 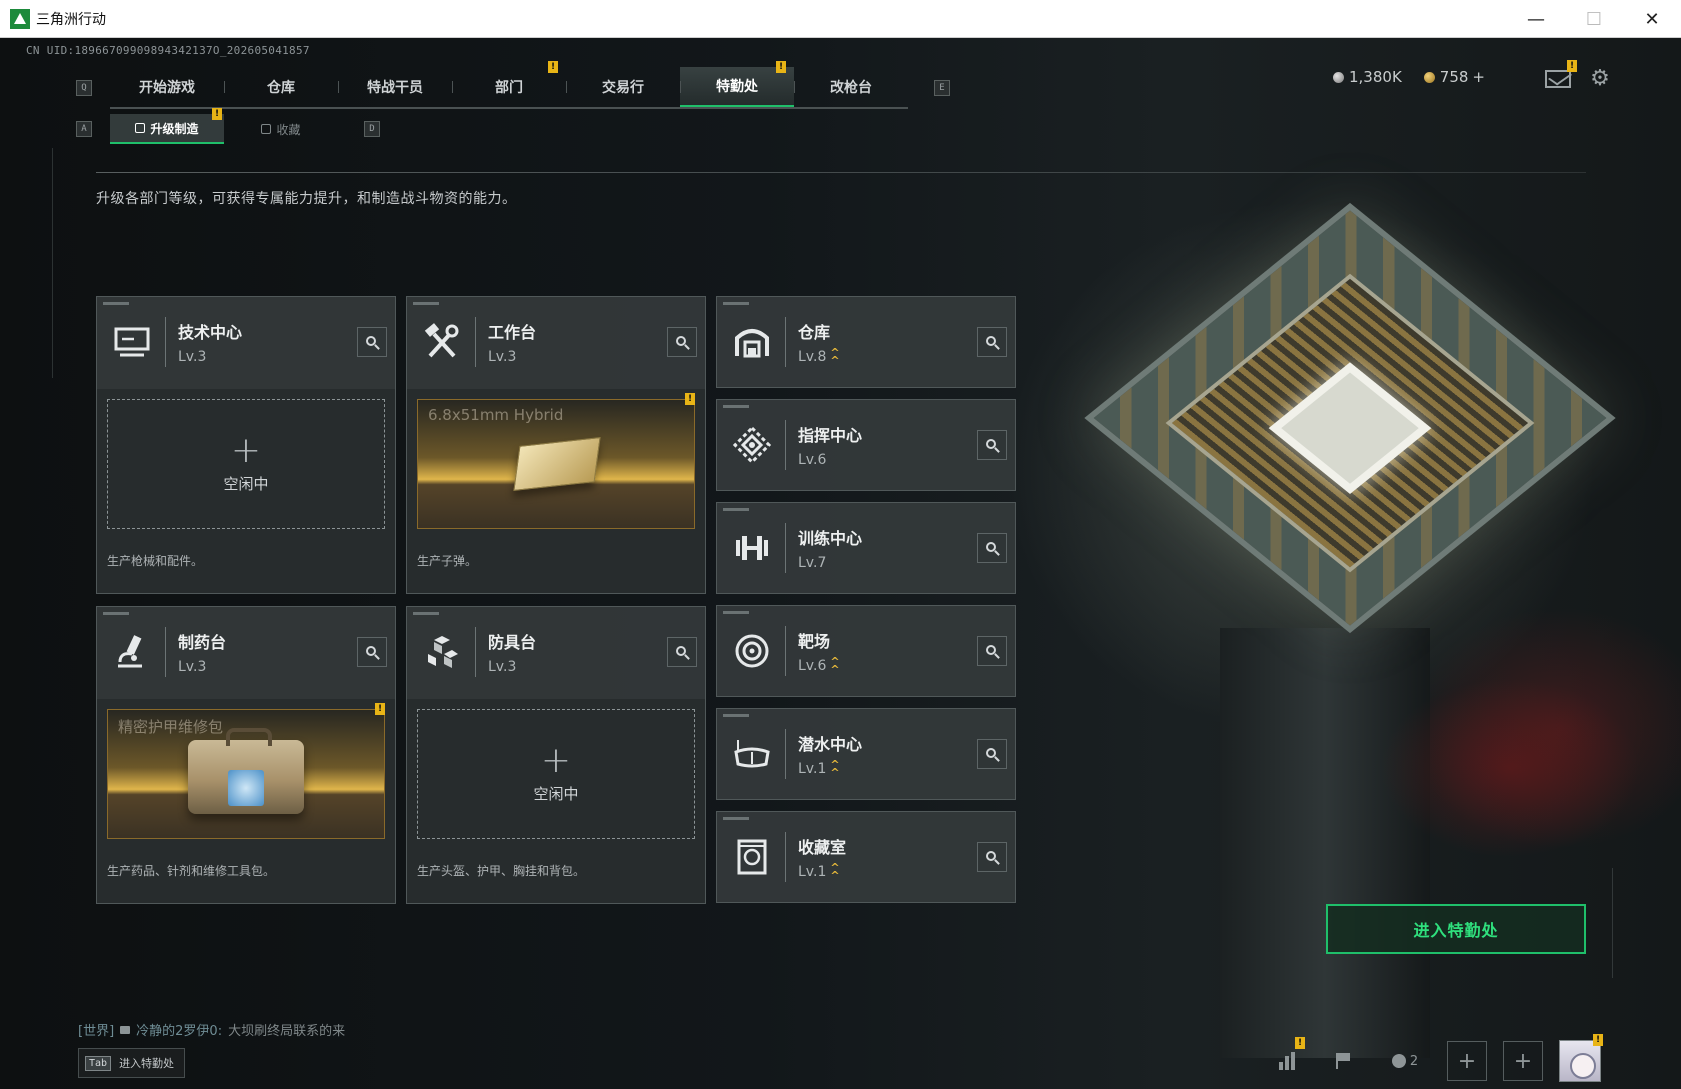 I want to click on nav-tab: 开始游戏, so click(x=167, y=87).